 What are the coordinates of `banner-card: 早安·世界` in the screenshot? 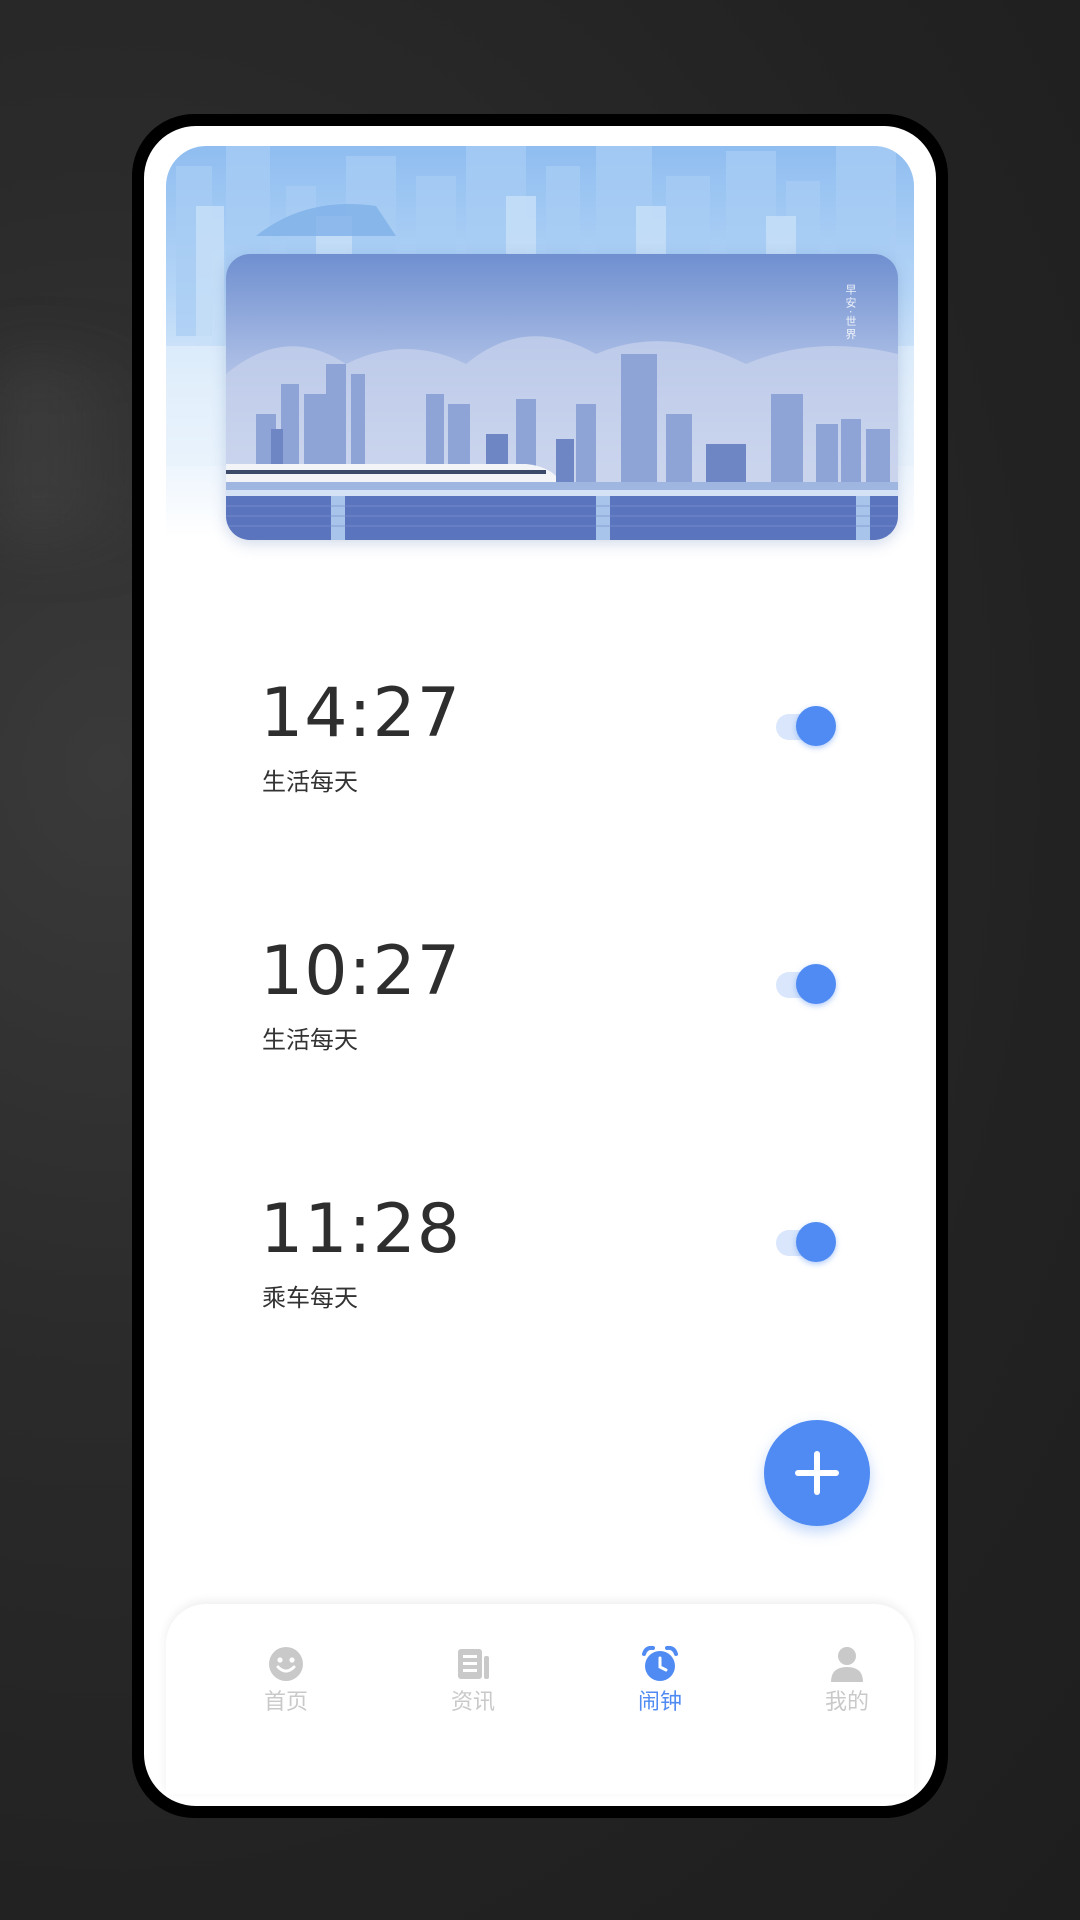 It's located at (562, 397).